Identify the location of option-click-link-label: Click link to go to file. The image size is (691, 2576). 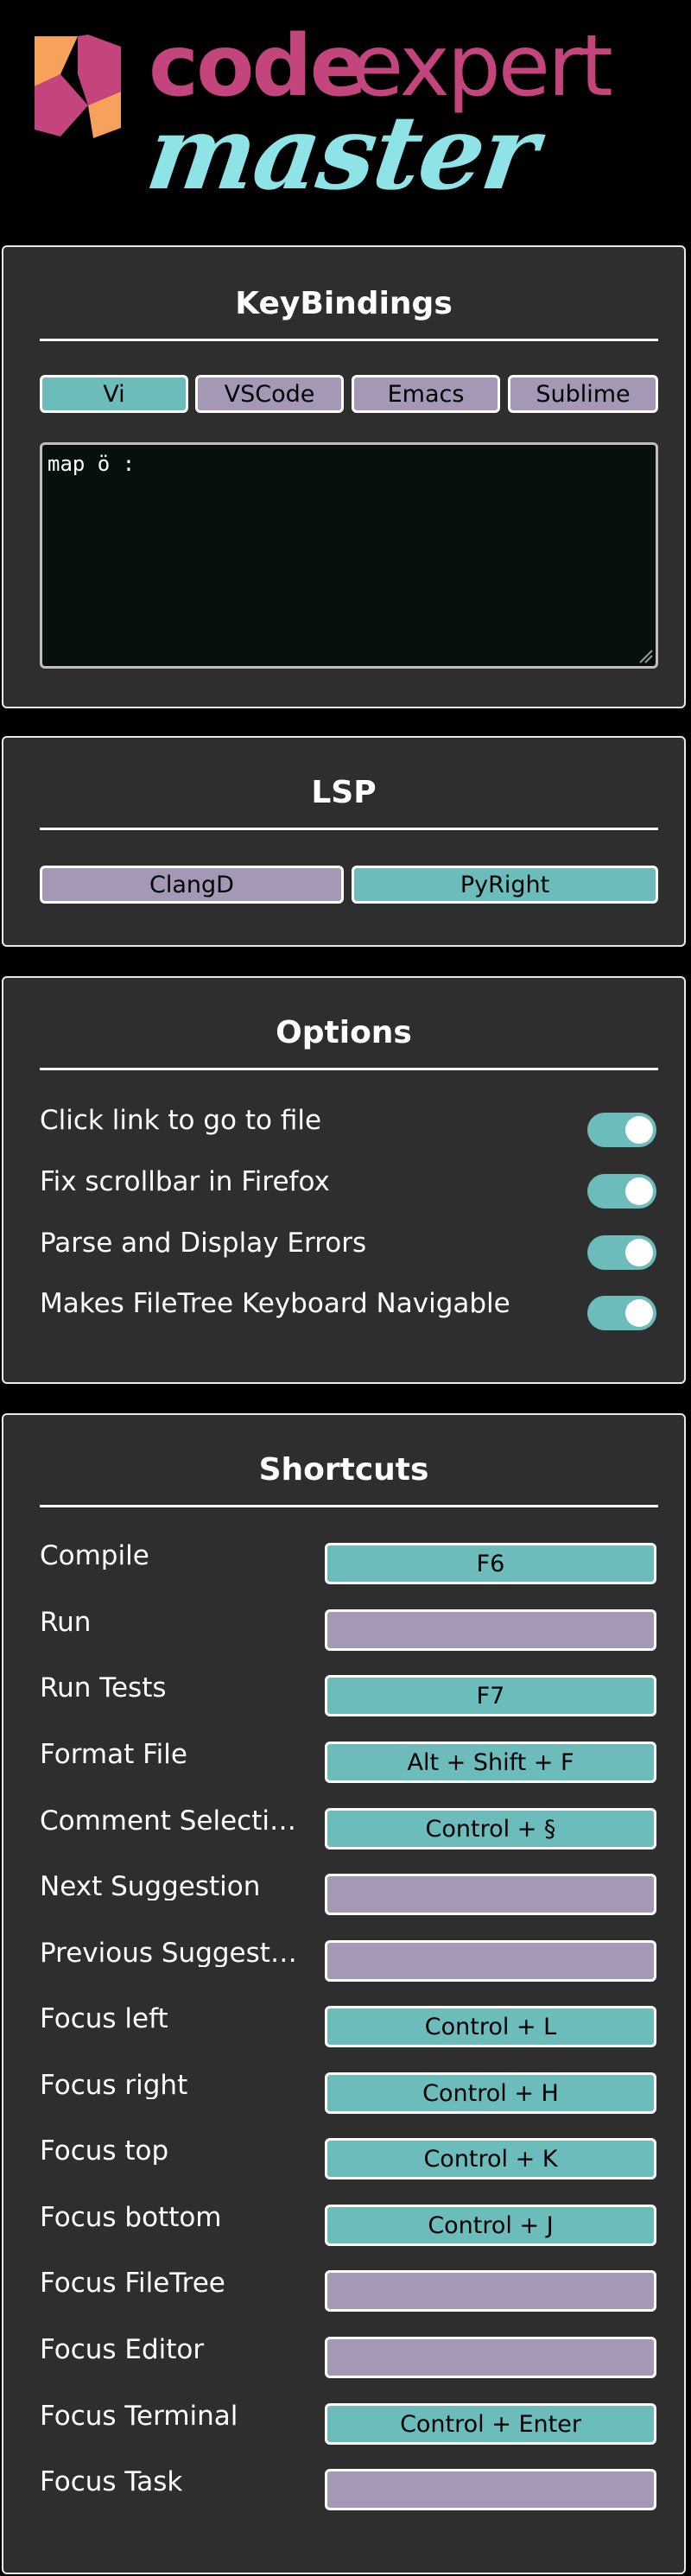
(181, 1120).